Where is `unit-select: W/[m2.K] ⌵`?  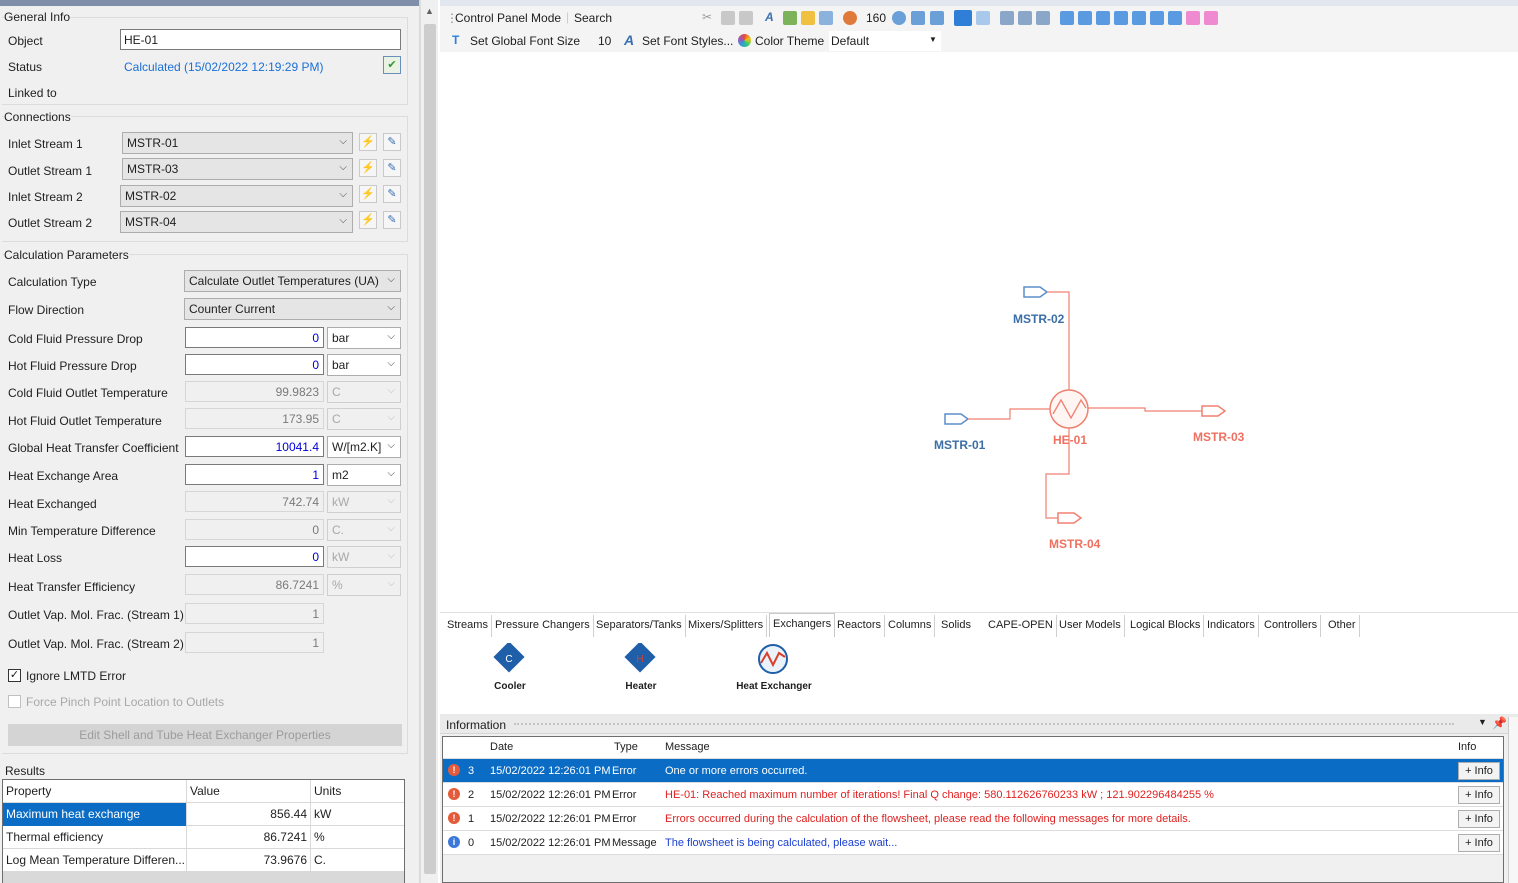
unit-select: W/[m2.K] ⌵ is located at coordinates (364, 447).